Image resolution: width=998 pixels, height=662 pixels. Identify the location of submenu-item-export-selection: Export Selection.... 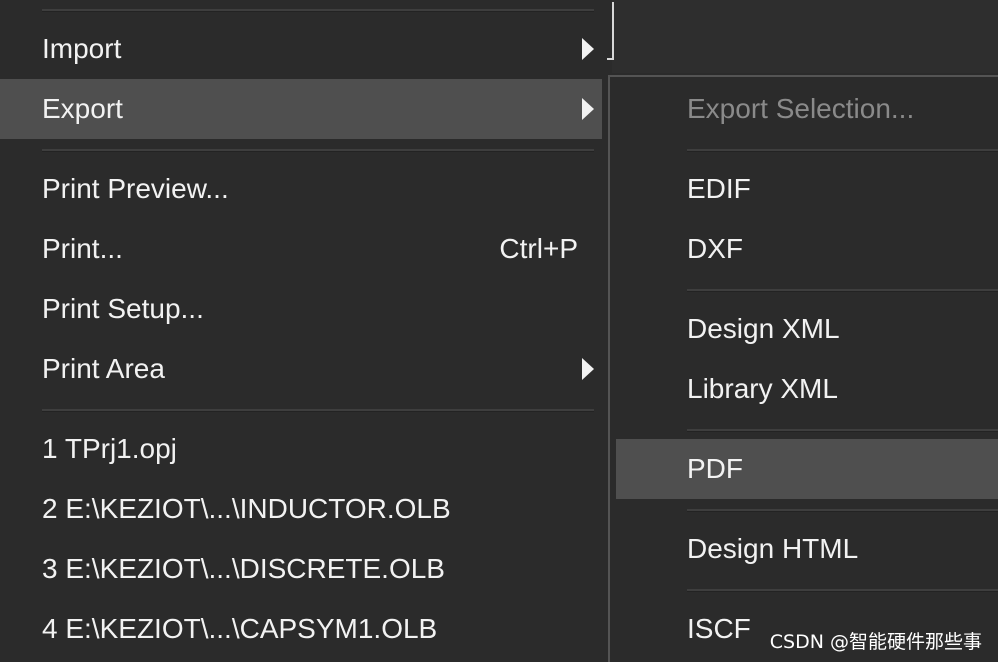
(804, 109).